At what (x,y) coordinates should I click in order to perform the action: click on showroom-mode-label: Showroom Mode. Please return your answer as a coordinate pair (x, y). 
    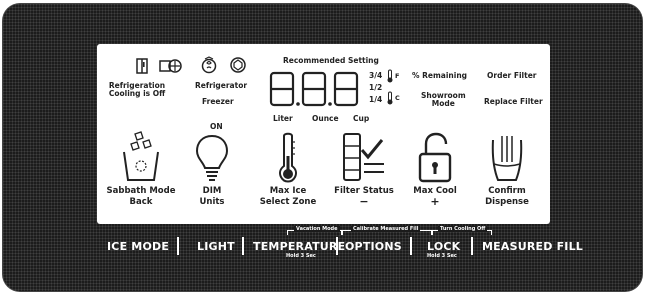
    Looking at the image, I should click on (443, 100).